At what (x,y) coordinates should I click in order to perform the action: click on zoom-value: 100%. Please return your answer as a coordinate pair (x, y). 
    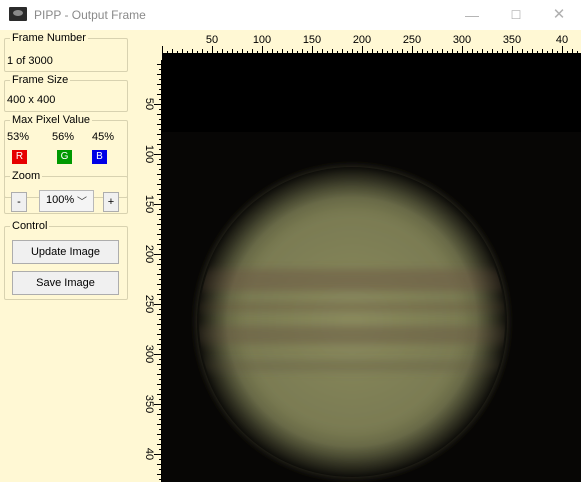
    Looking at the image, I should click on (60, 200).